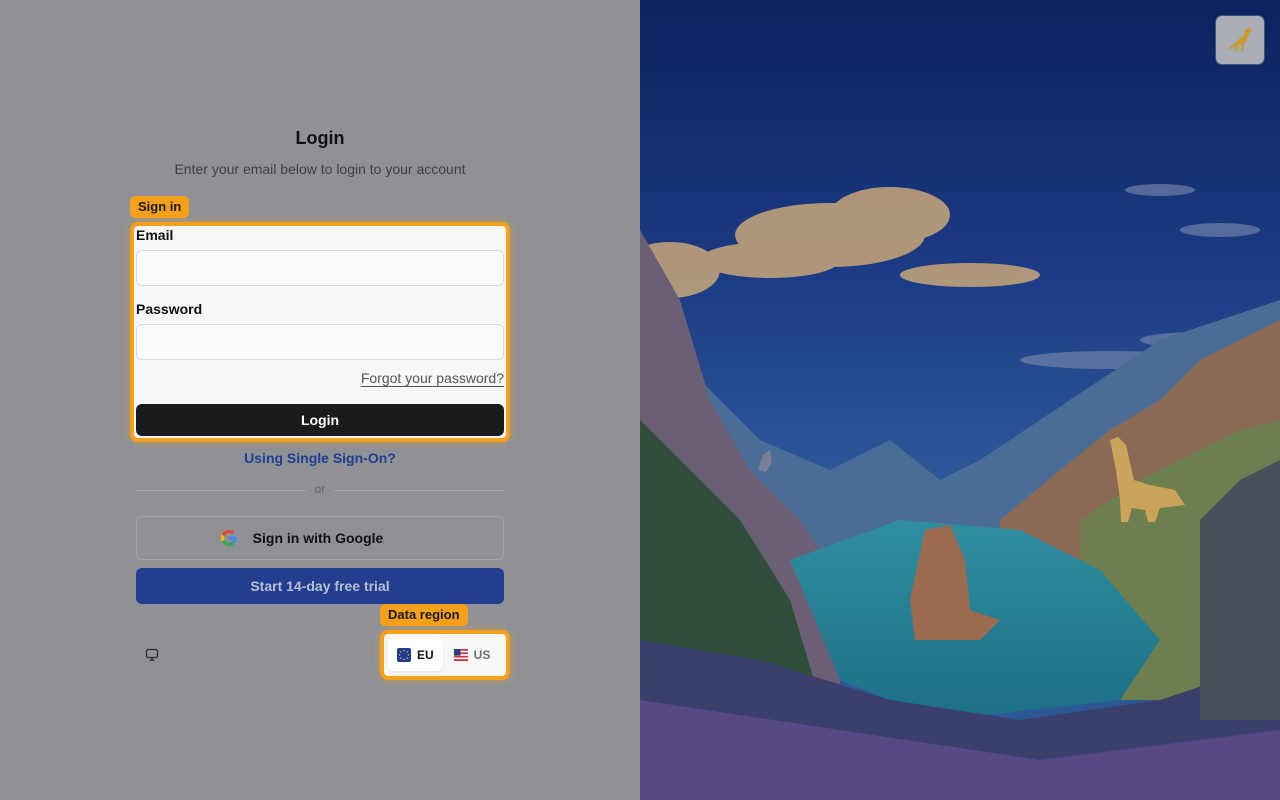 Image resolution: width=1280 pixels, height=800 pixels. What do you see at coordinates (424, 615) in the screenshot?
I see `data-region-tag: Data region` at bounding box center [424, 615].